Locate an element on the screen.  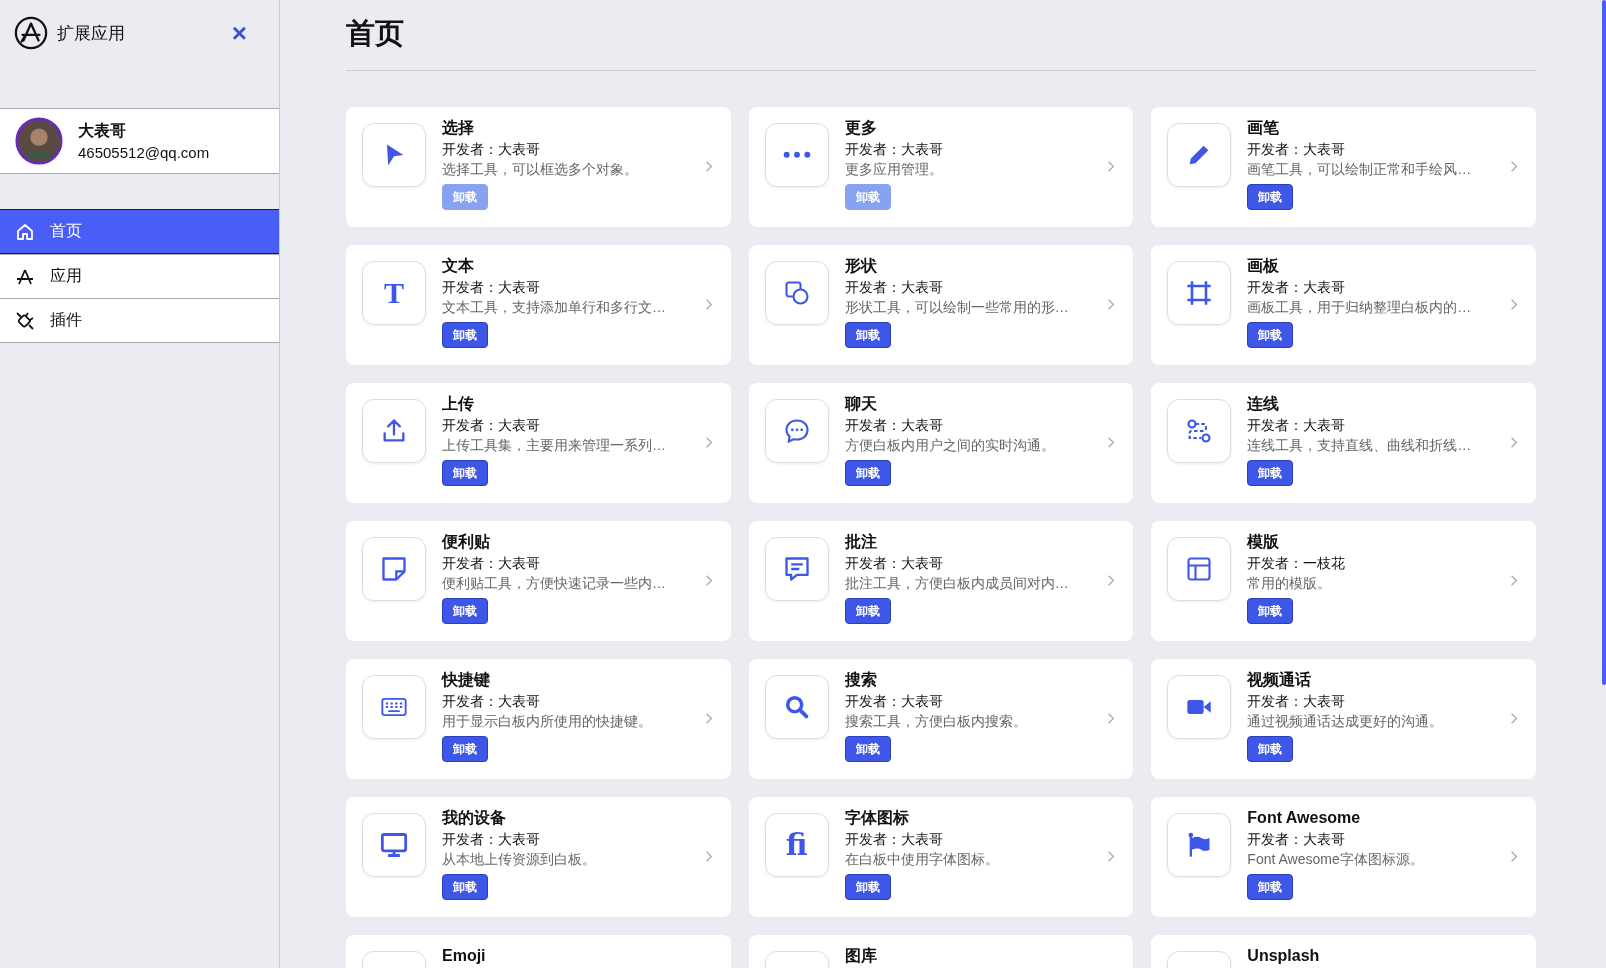
avatar is located at coordinates (39, 141).